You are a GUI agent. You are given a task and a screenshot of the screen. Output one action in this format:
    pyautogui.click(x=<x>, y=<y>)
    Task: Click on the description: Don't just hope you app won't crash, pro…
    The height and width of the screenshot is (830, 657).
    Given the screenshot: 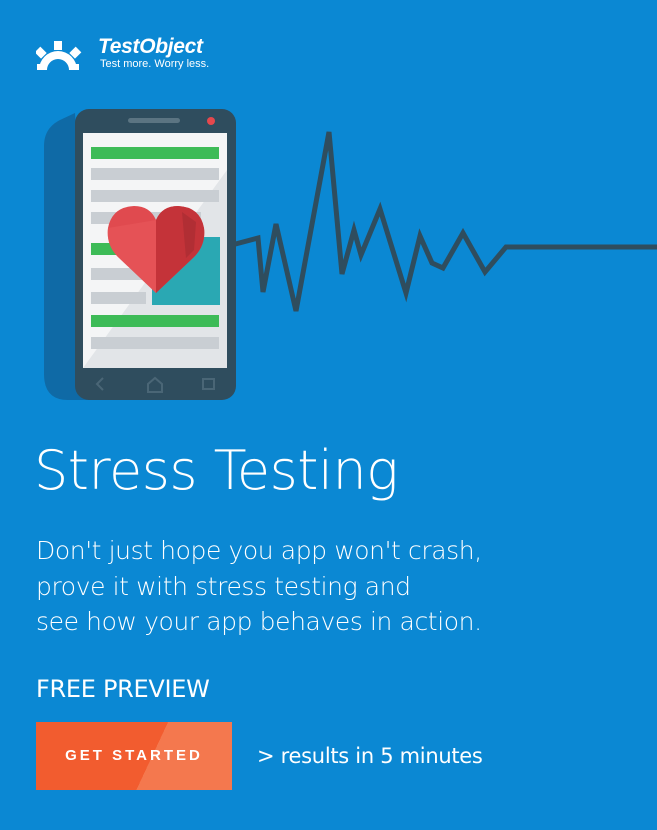 What is the action you would take?
    pyautogui.click(x=326, y=586)
    